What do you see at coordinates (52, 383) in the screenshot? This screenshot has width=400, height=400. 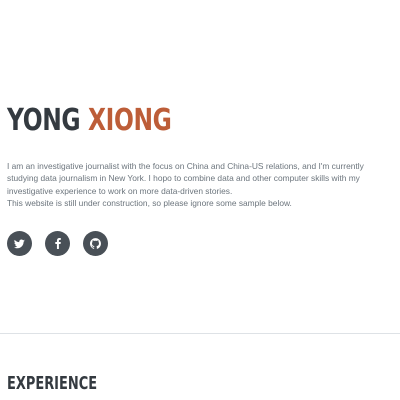 I see `experience-heading: EXPERIENCE` at bounding box center [52, 383].